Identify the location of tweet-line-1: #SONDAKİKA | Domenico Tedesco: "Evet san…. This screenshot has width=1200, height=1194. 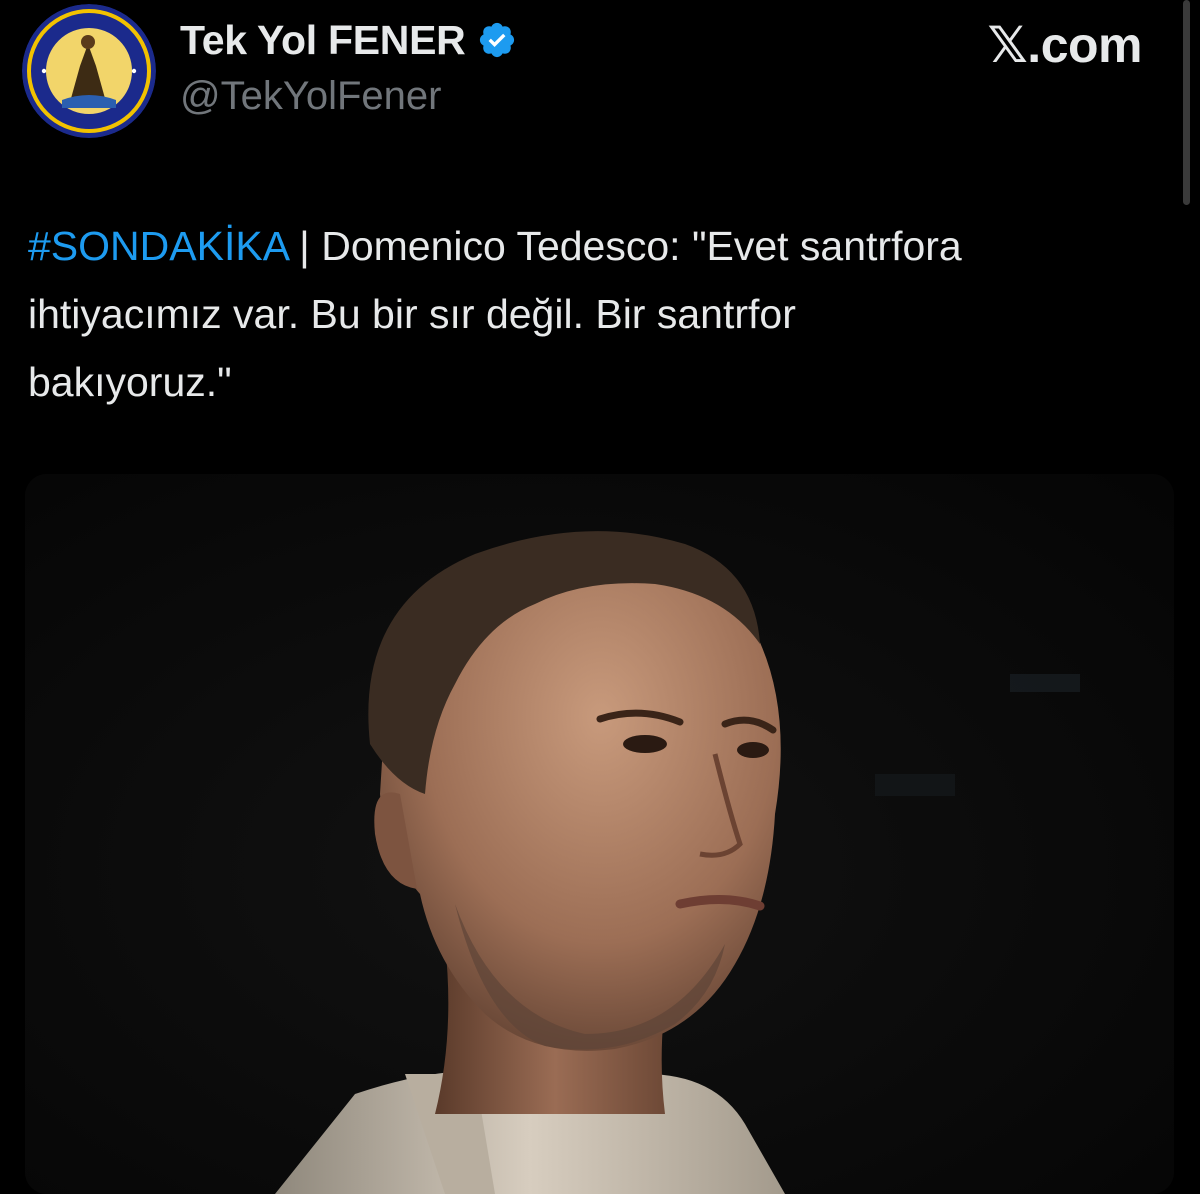
(608, 246).